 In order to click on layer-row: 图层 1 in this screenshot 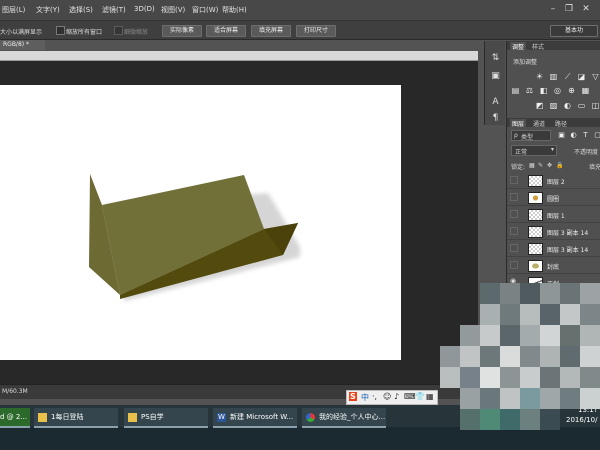, I will do `click(553, 214)`.